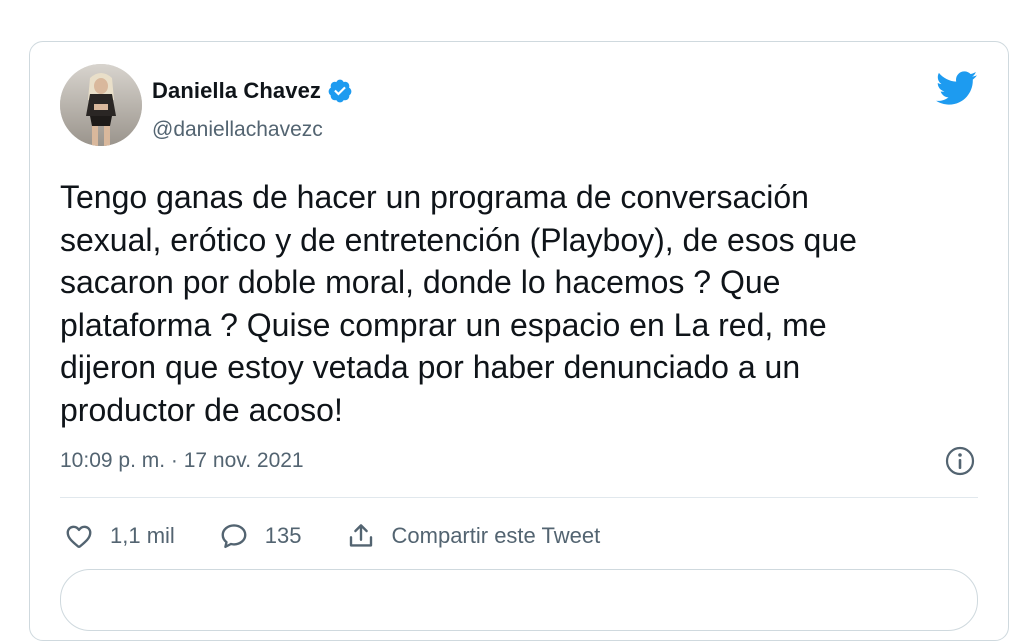 The width and height of the screenshot is (1024, 641). What do you see at coordinates (340, 91) in the screenshot?
I see `verified-badge-icon` at bounding box center [340, 91].